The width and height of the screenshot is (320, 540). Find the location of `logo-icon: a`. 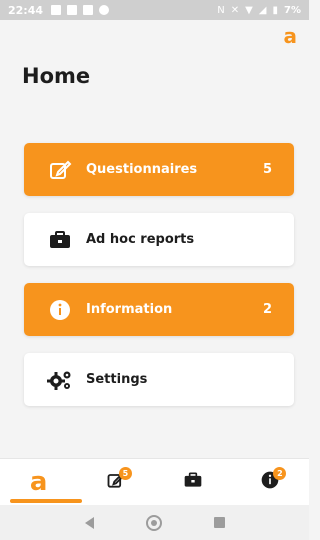

logo-icon: a is located at coordinates (38, 482).